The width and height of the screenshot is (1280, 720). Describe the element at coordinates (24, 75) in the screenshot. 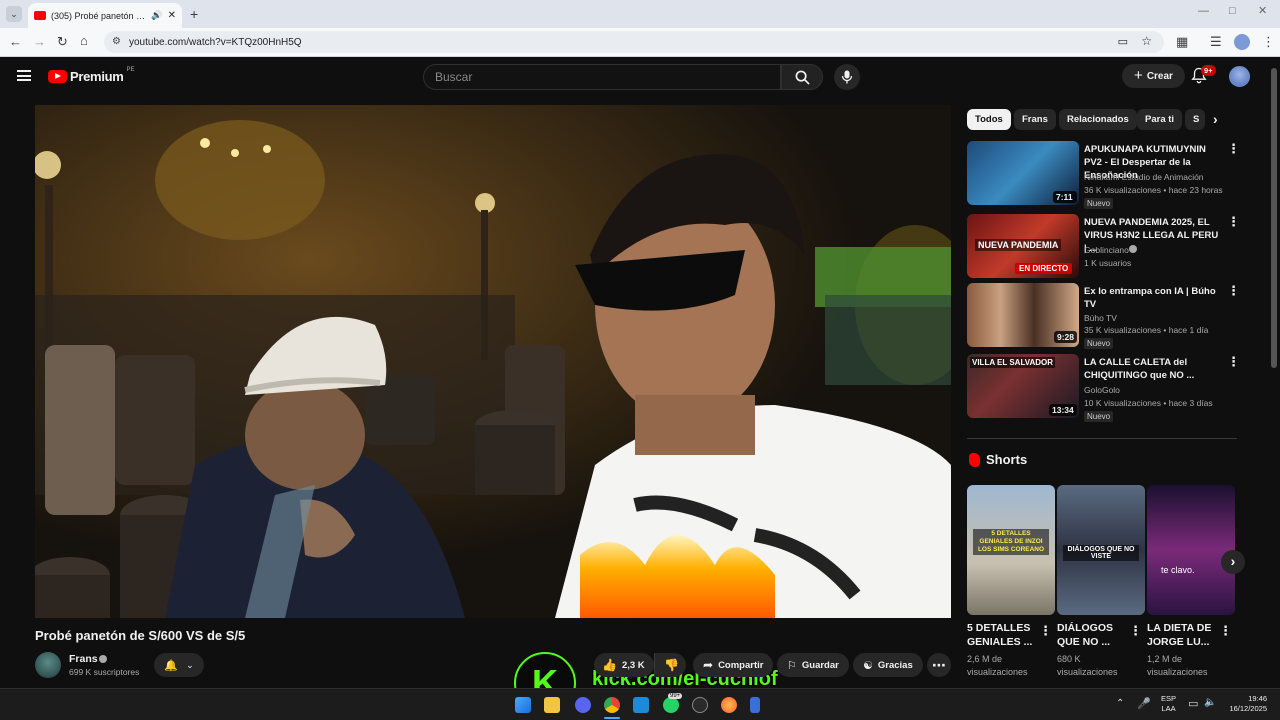

I see `hamburger-menu-icon` at that location.